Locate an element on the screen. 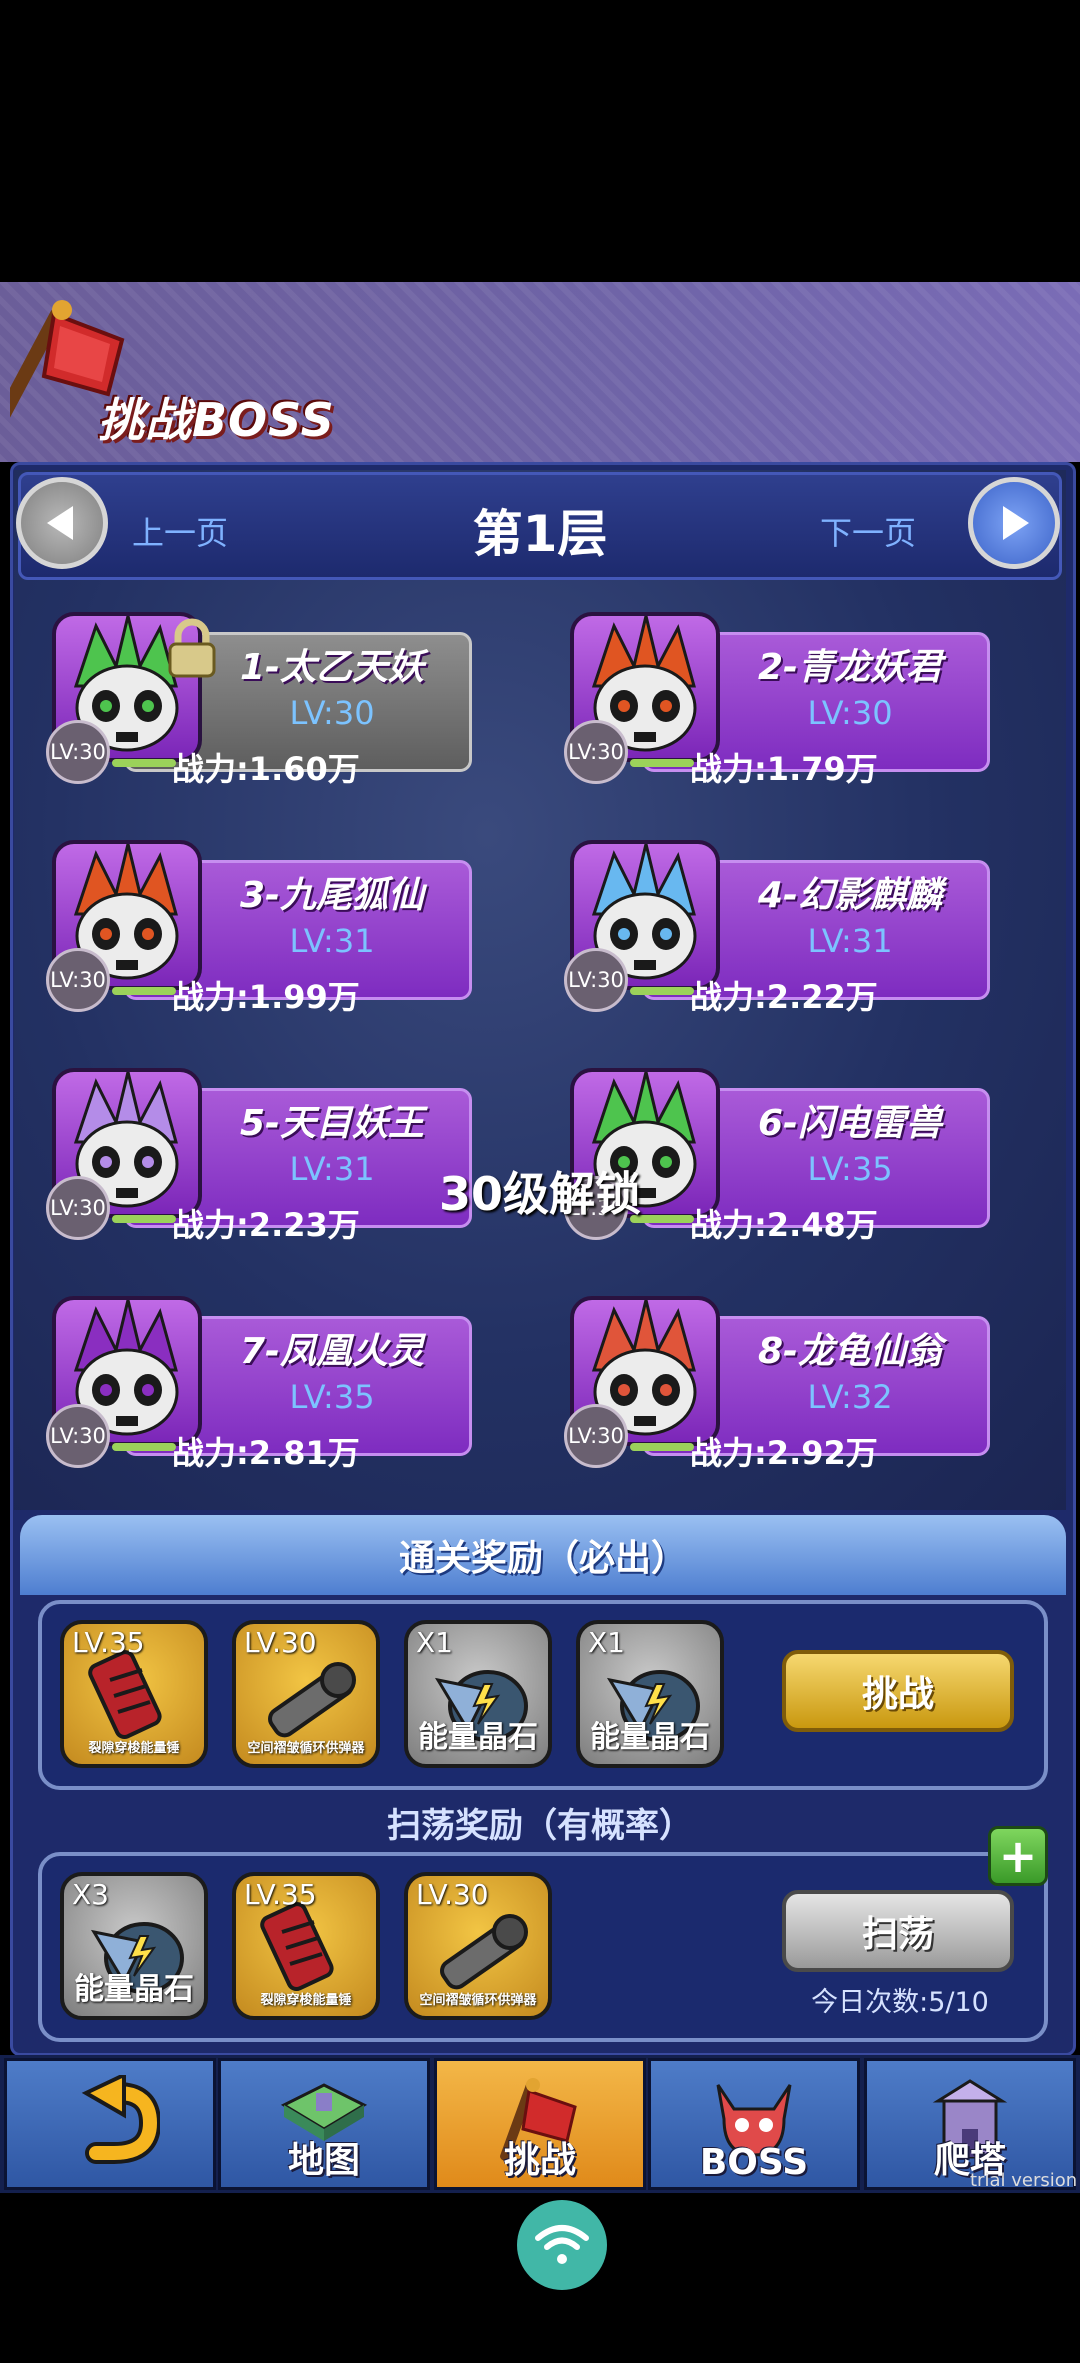  nav-tab-label: BOSS is located at coordinates (754, 2162).